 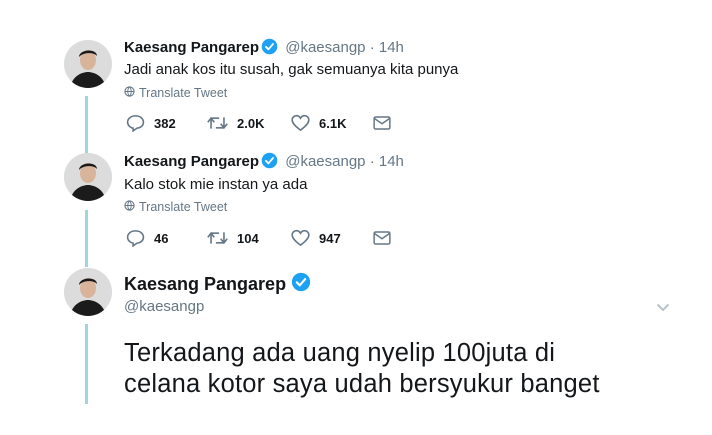 I want to click on tweet-text-line: celana kotor saya udah bersyukur banget, so click(x=362, y=384).